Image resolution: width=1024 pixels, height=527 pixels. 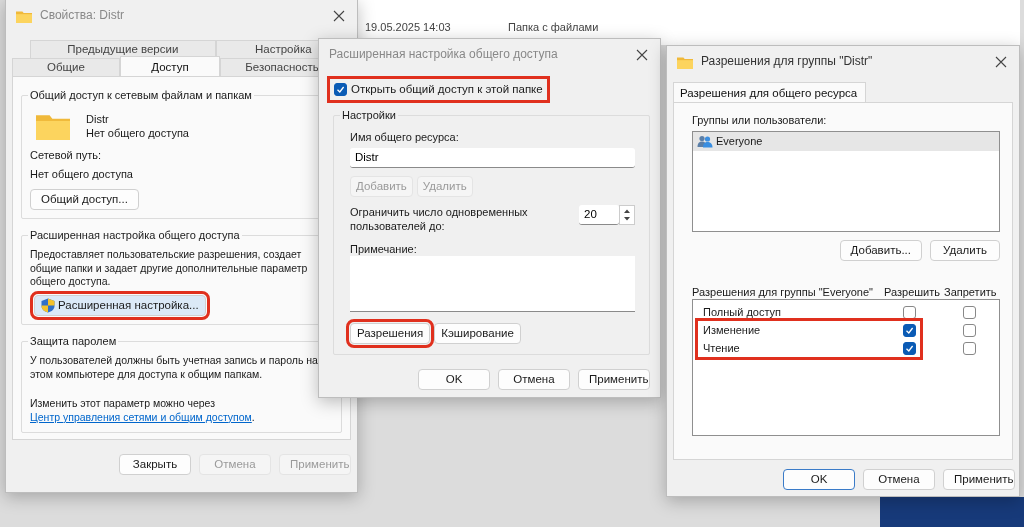 I want to click on path-value: Нет общего доступа, so click(x=82, y=174).